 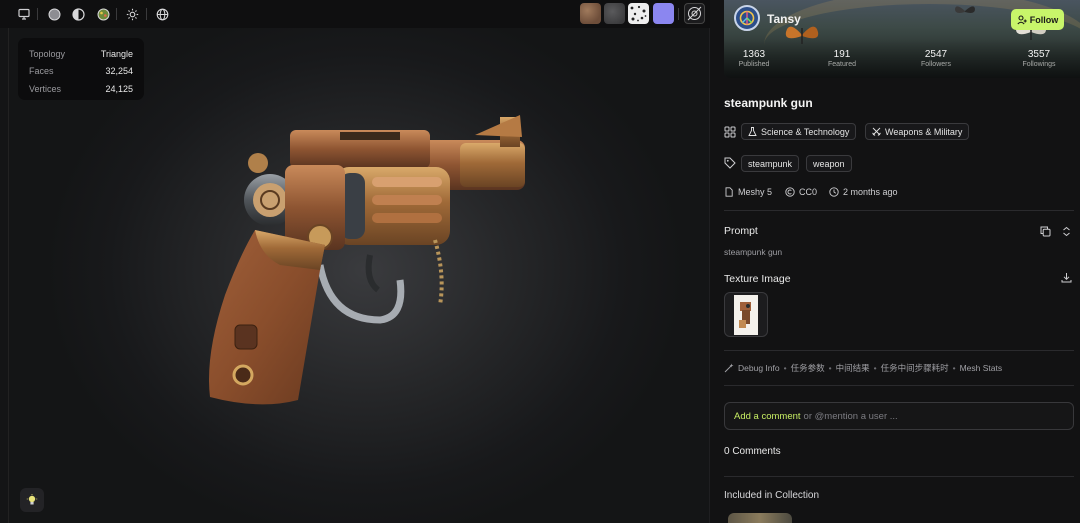 What do you see at coordinates (24, 14) in the screenshot?
I see `monitor-icon` at bounding box center [24, 14].